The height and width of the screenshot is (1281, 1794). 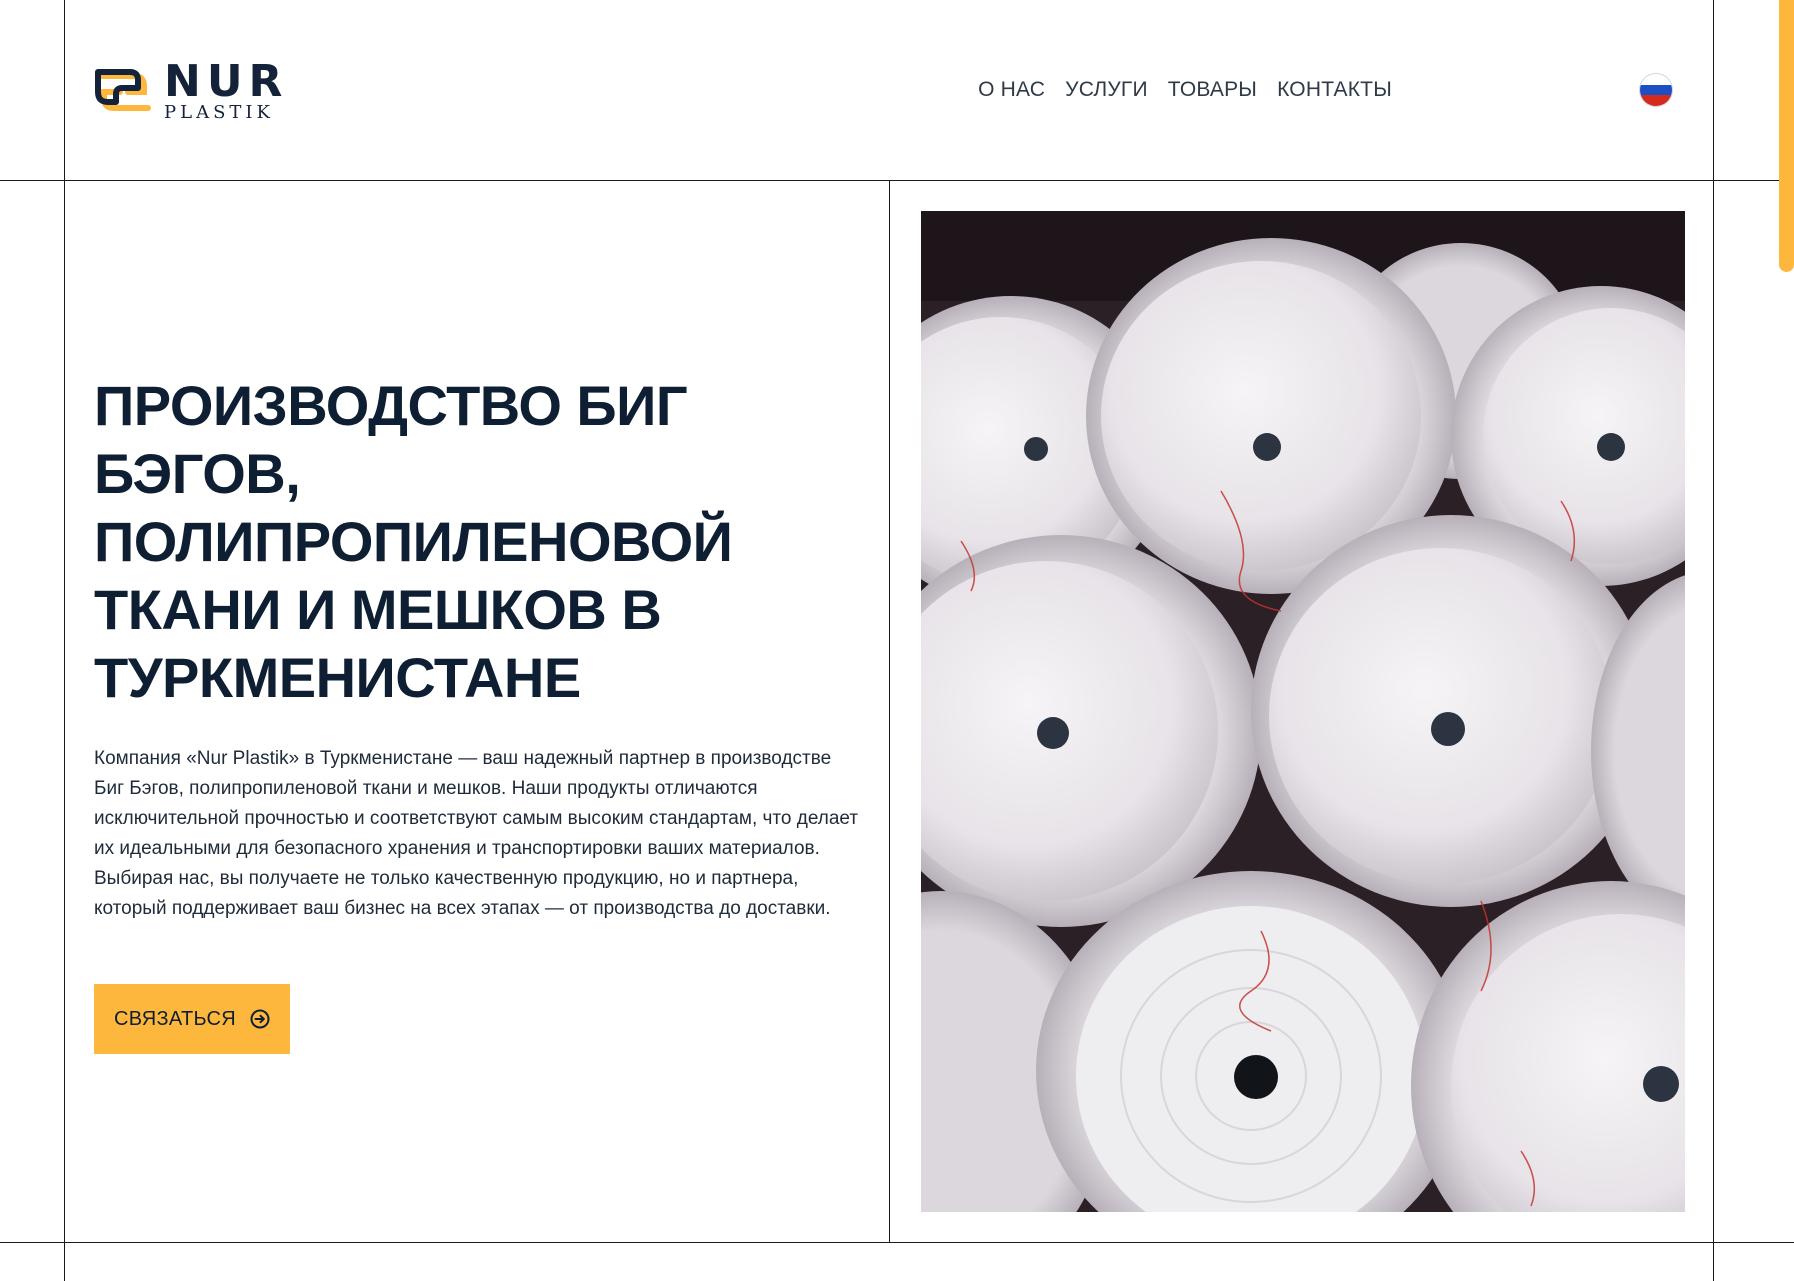 I want to click on site-logo: NUR PLASTIK, so click(x=188, y=93).